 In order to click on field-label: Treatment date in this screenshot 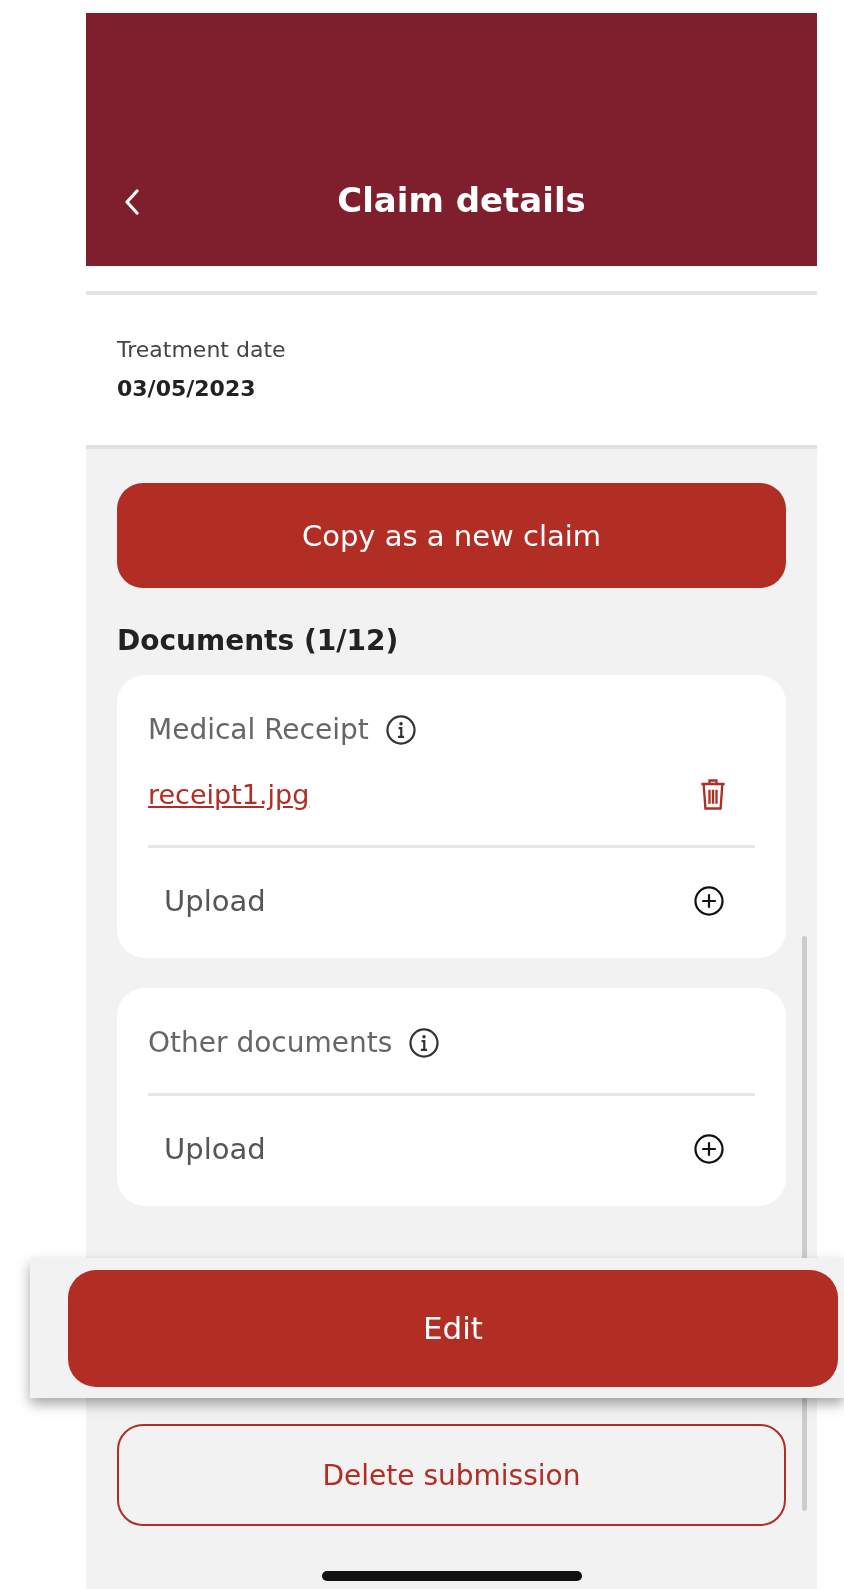, I will do `click(202, 349)`.